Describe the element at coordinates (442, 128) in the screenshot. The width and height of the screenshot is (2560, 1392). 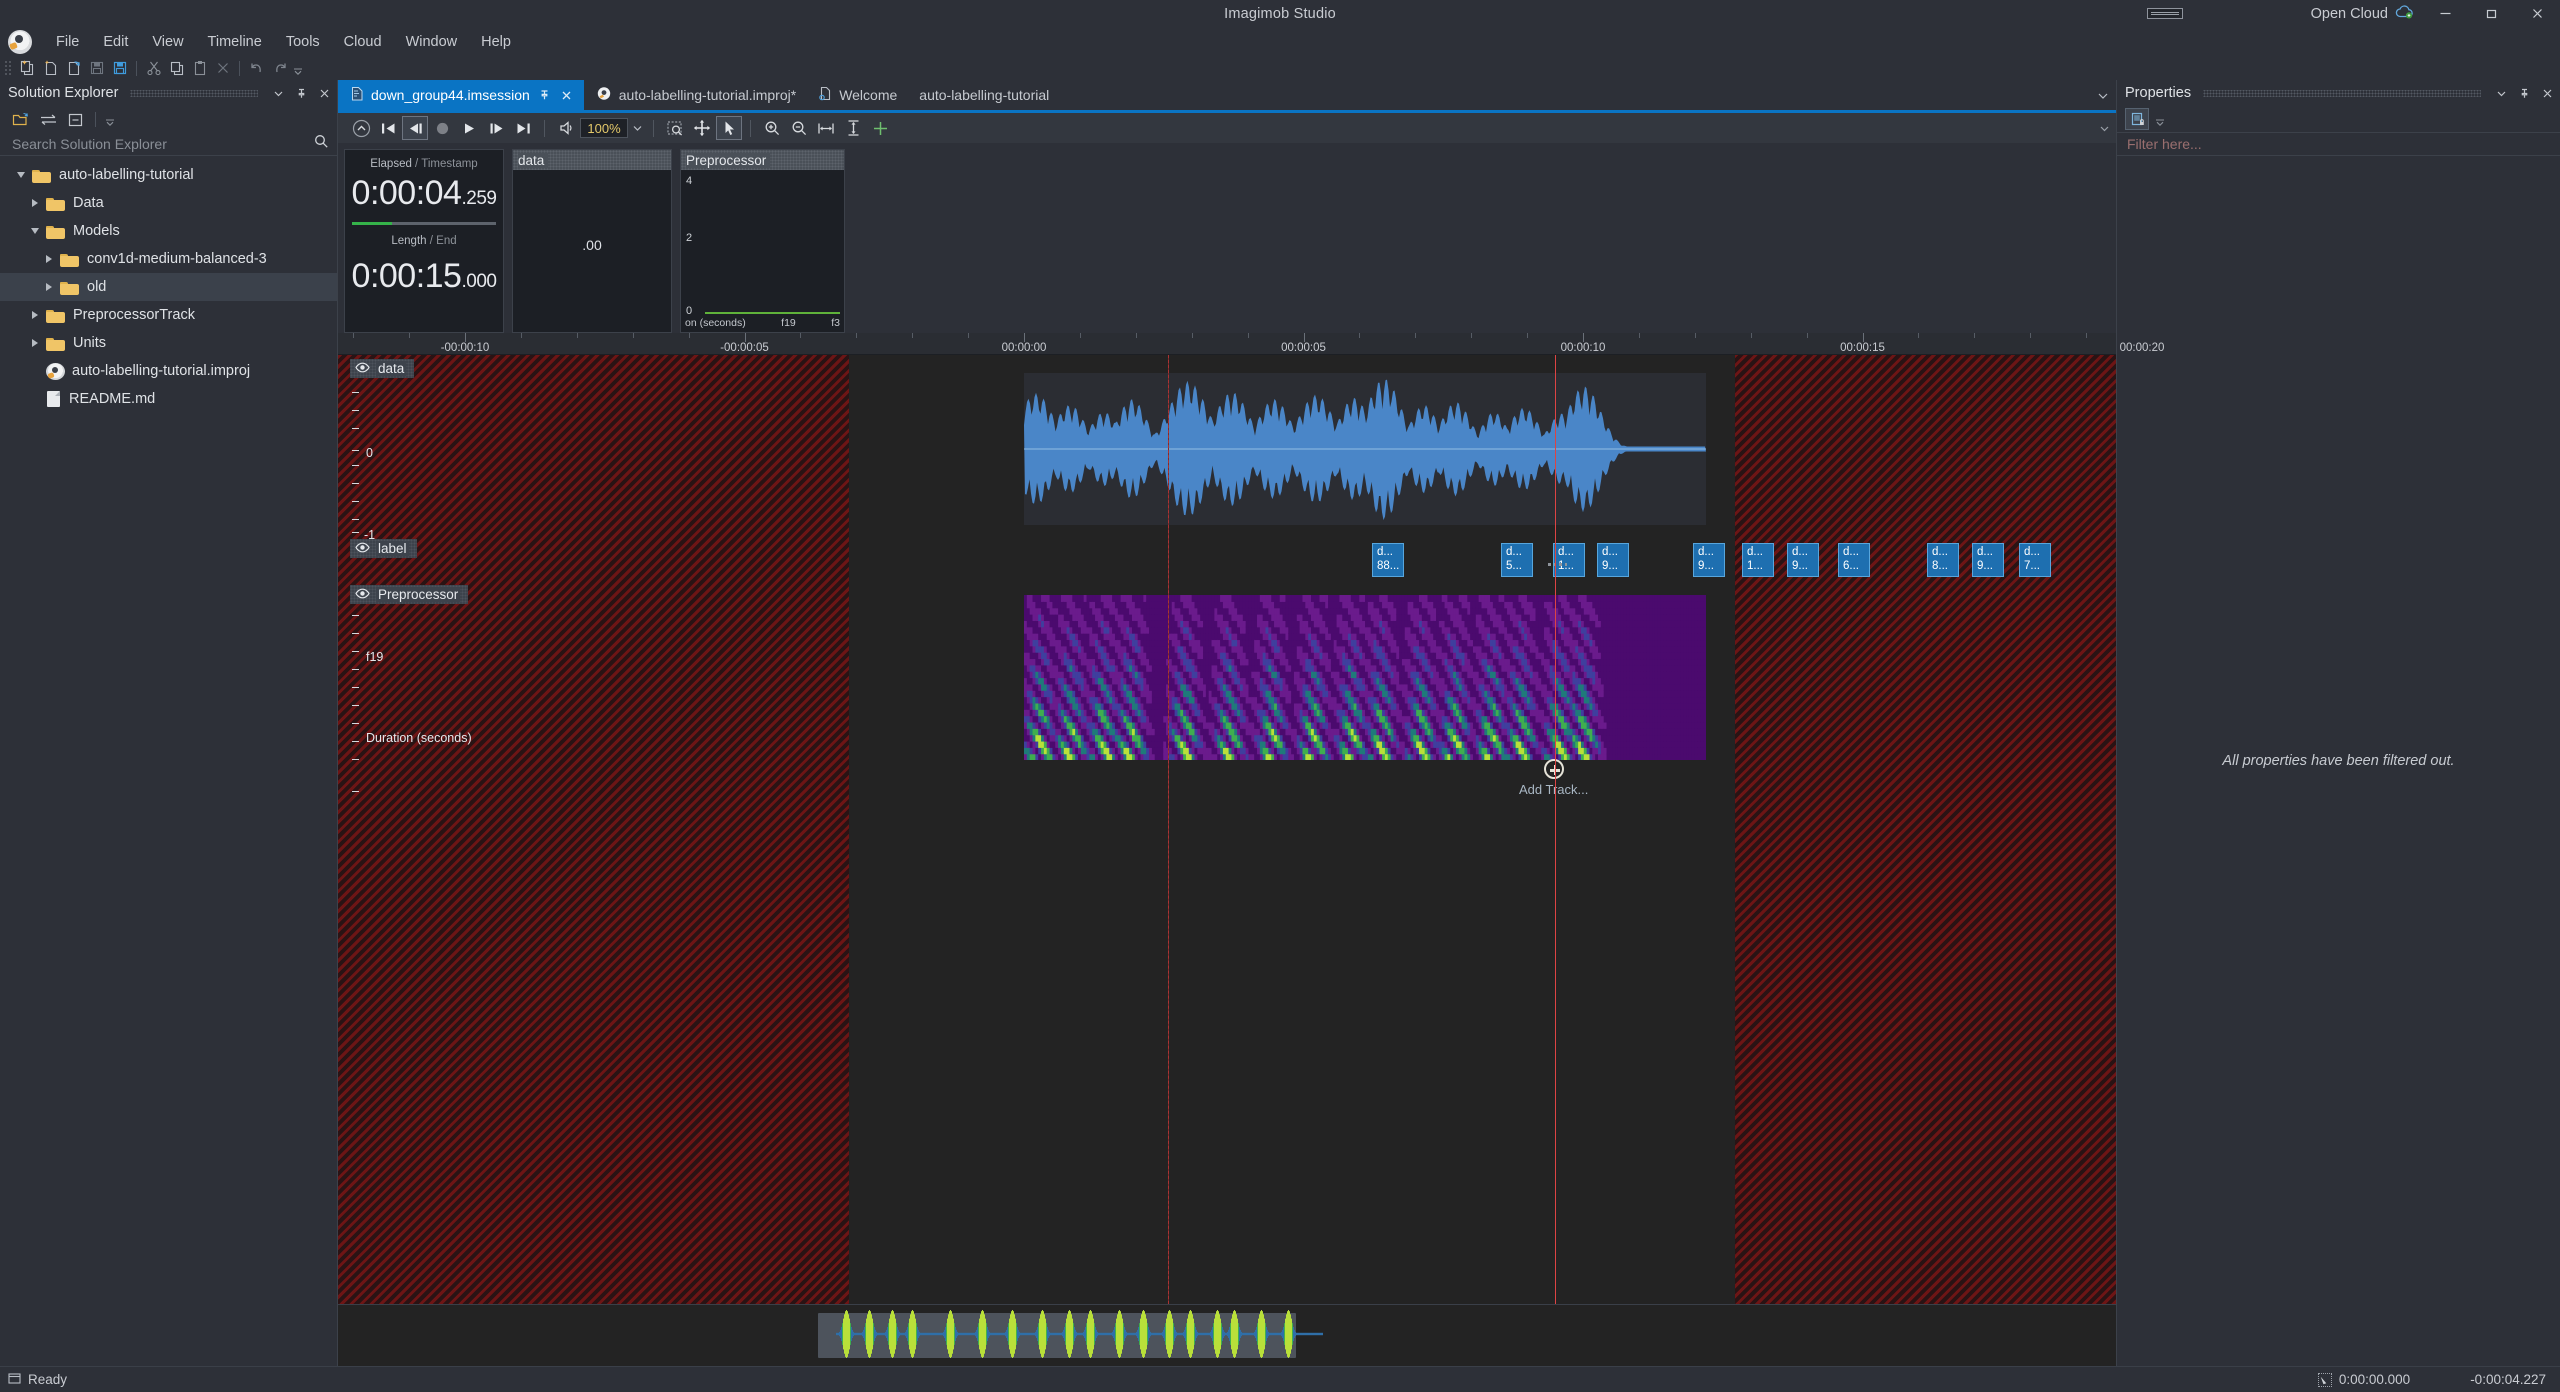
I see `record-icon` at that location.